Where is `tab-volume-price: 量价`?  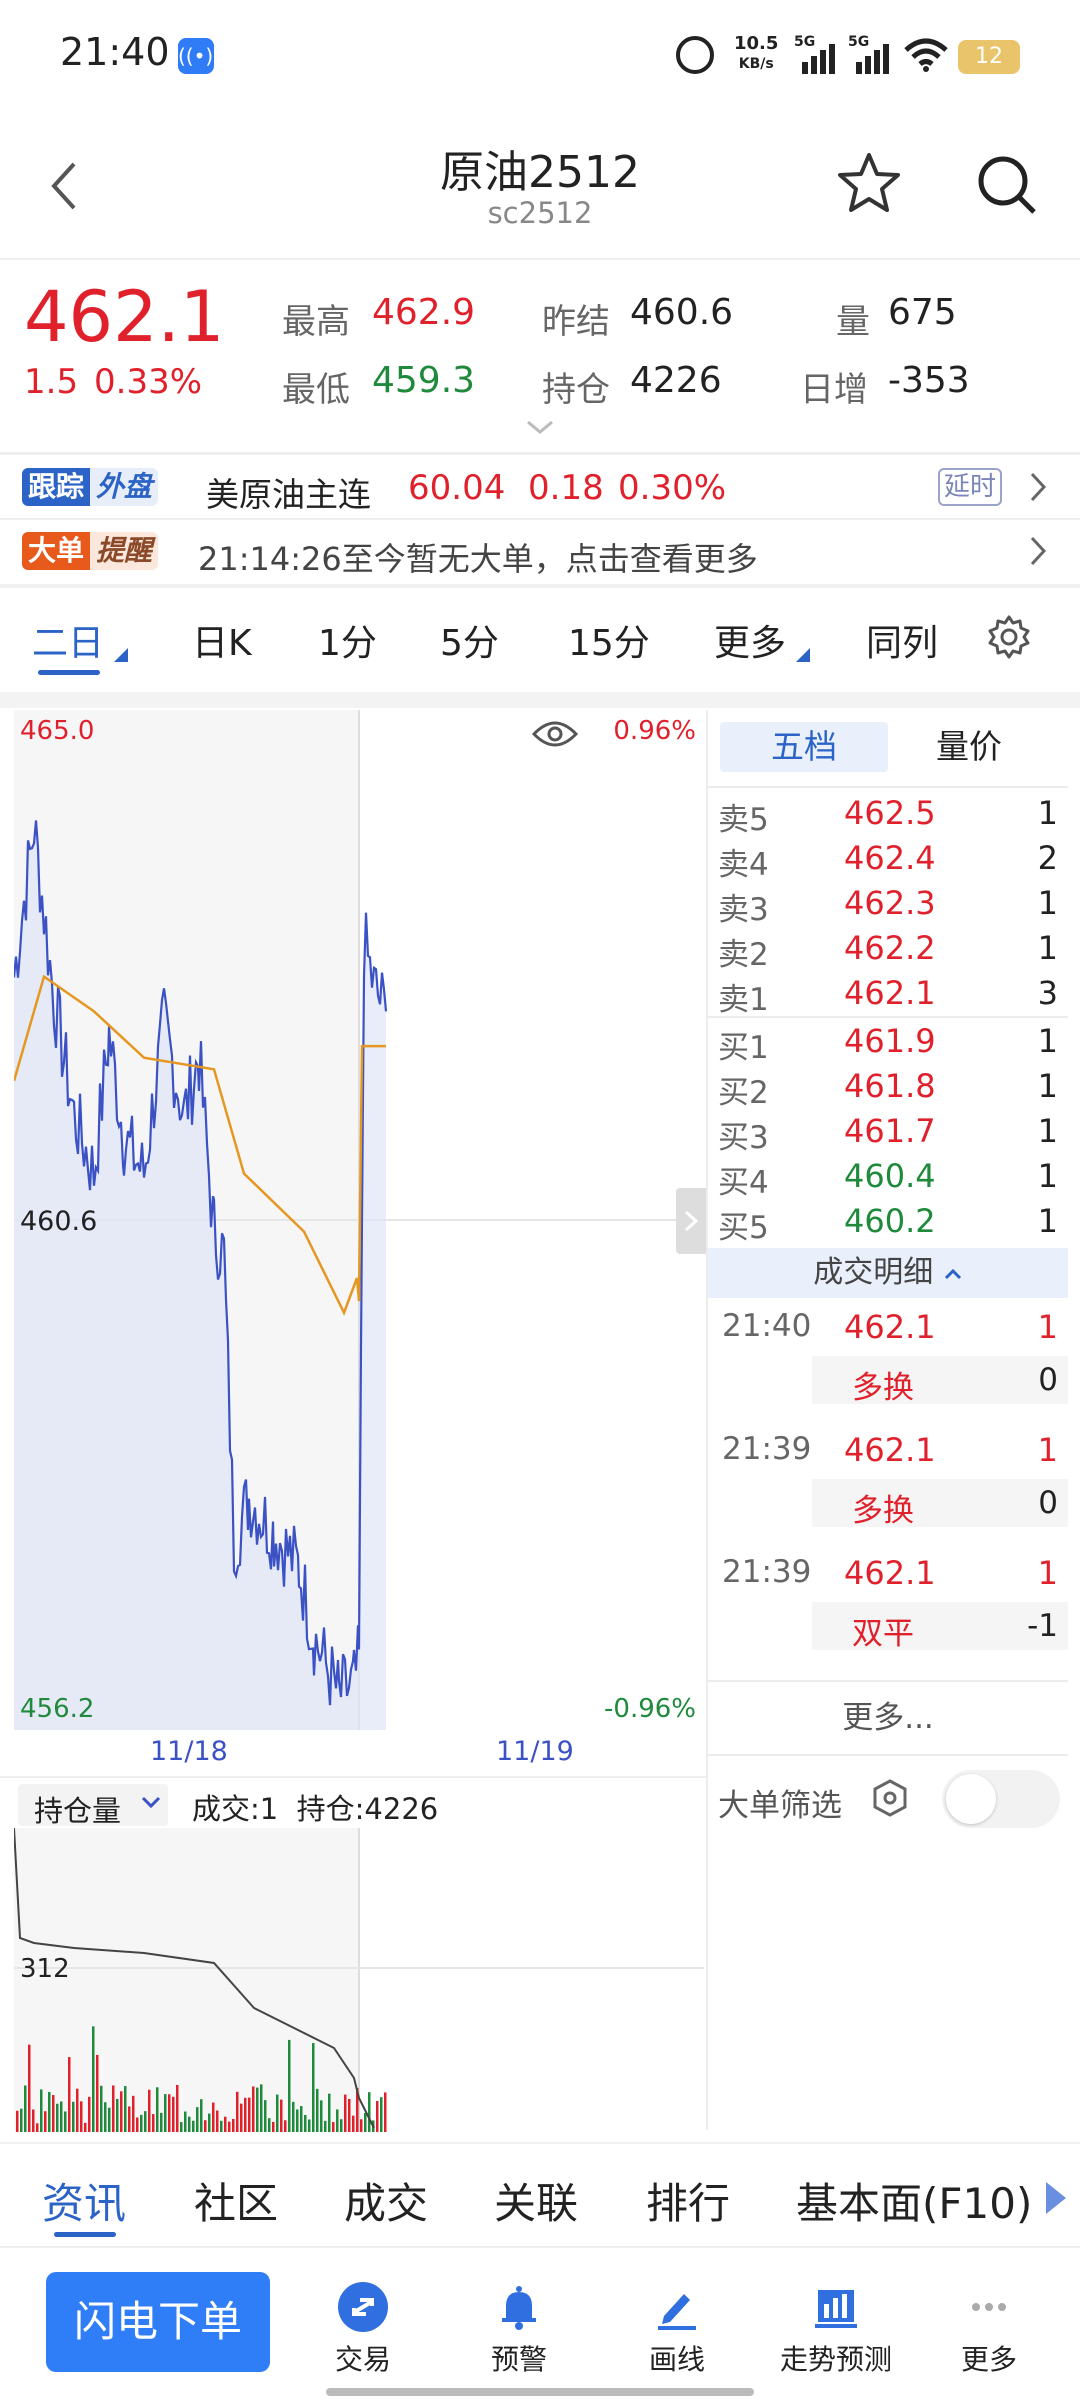
tab-volume-price: 量价 is located at coordinates (969, 747).